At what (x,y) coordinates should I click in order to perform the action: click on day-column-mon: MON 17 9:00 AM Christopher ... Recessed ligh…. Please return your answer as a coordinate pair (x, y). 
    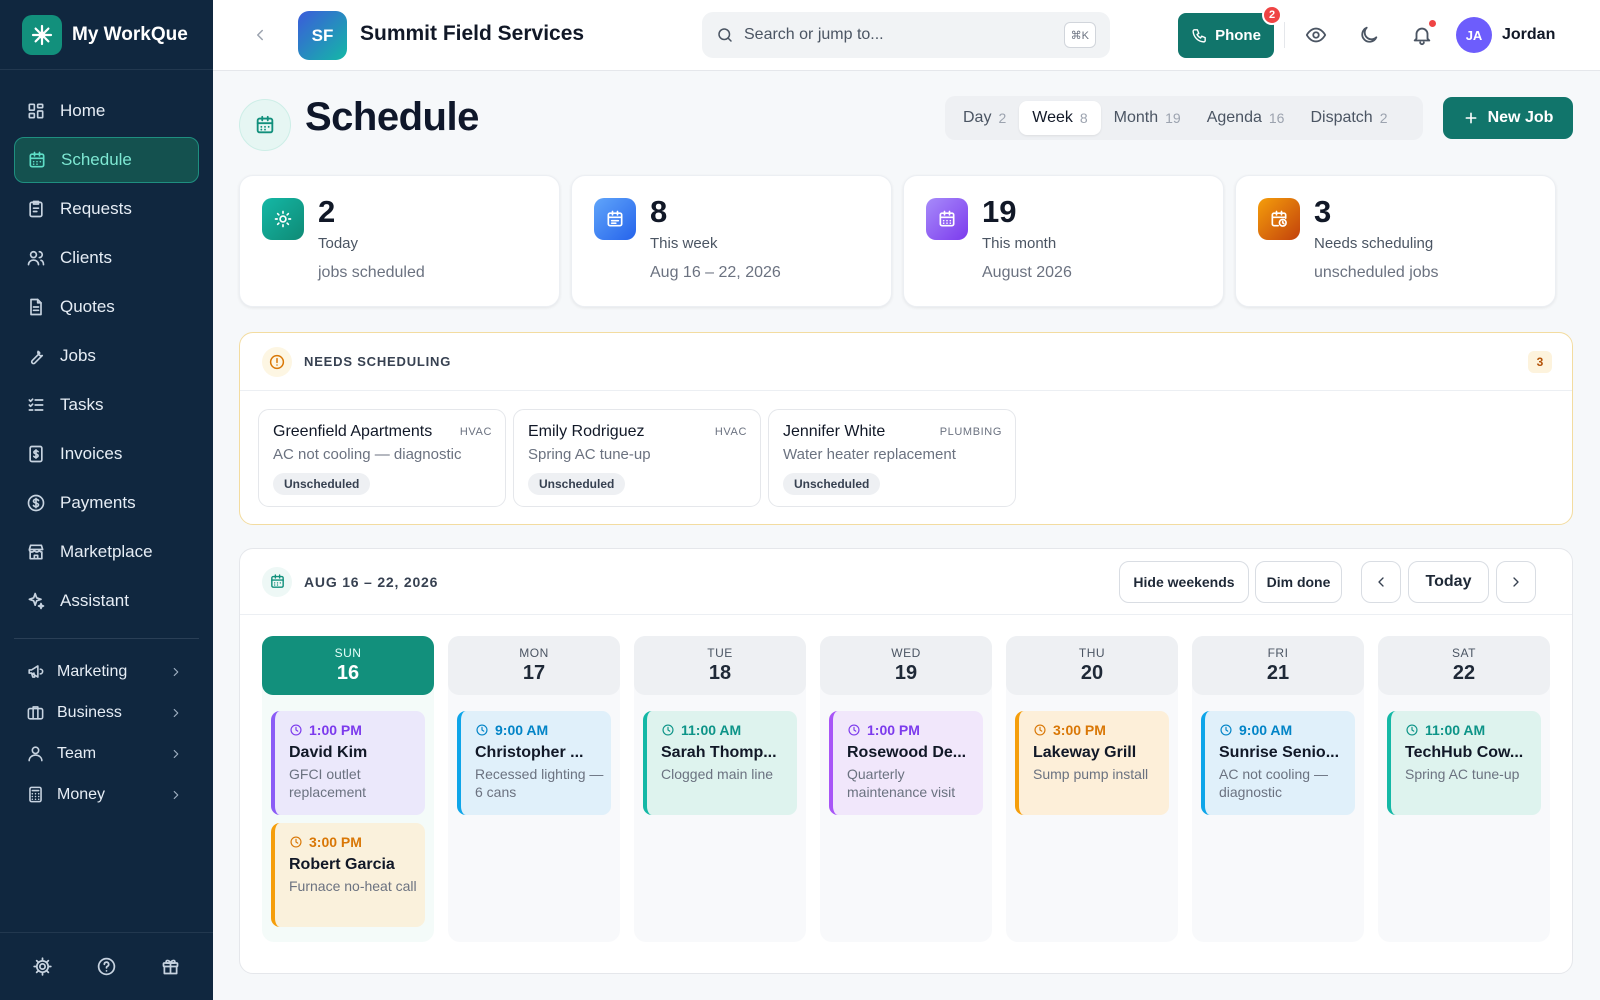
    Looking at the image, I should click on (534, 789).